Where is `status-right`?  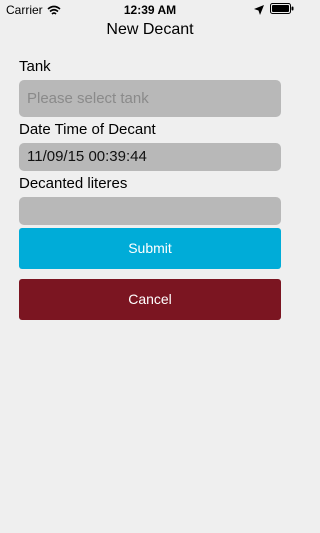
status-right is located at coordinates (274, 9).